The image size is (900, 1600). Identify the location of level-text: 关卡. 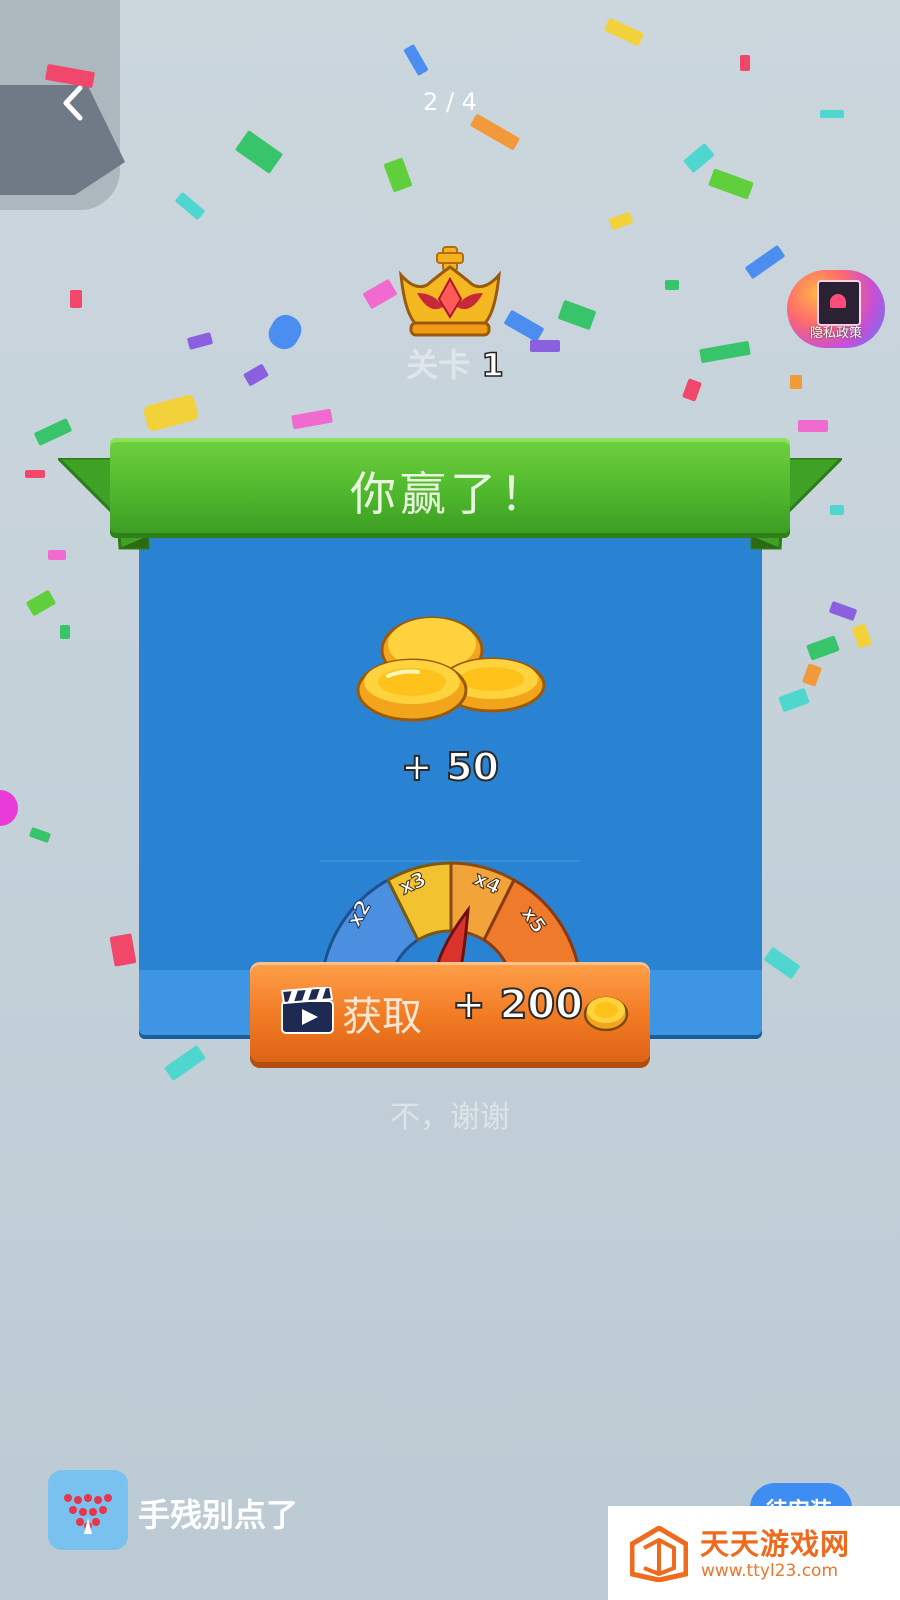
(438, 365).